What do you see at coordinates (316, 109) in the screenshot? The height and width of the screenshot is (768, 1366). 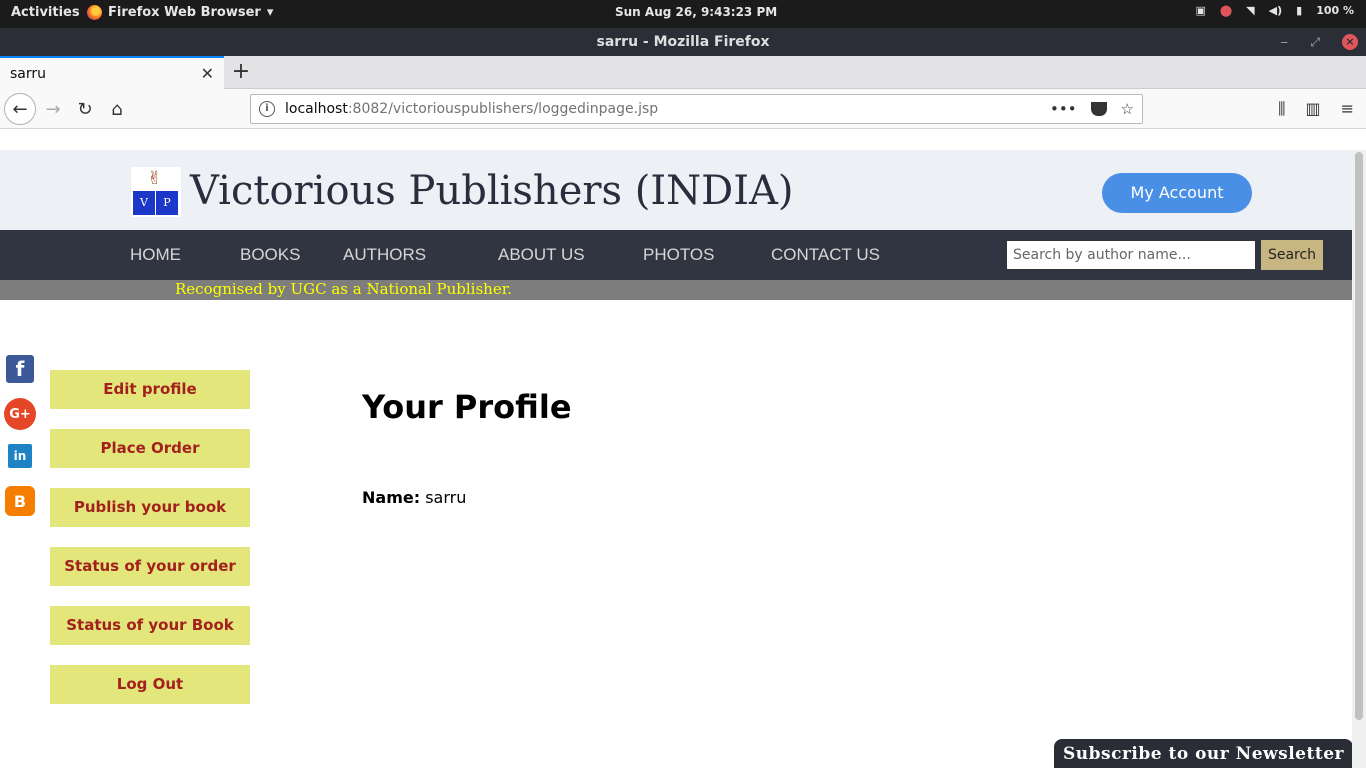 I see `url-host: localhost` at bounding box center [316, 109].